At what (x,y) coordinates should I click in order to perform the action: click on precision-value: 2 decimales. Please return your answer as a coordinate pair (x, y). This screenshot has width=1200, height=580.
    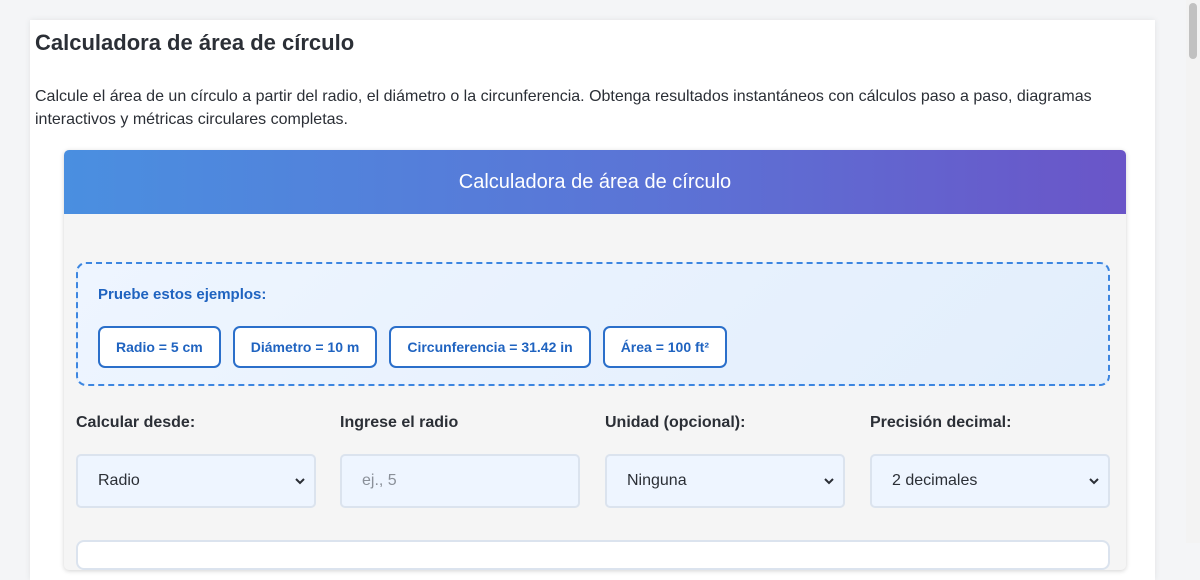
    Looking at the image, I should click on (935, 480).